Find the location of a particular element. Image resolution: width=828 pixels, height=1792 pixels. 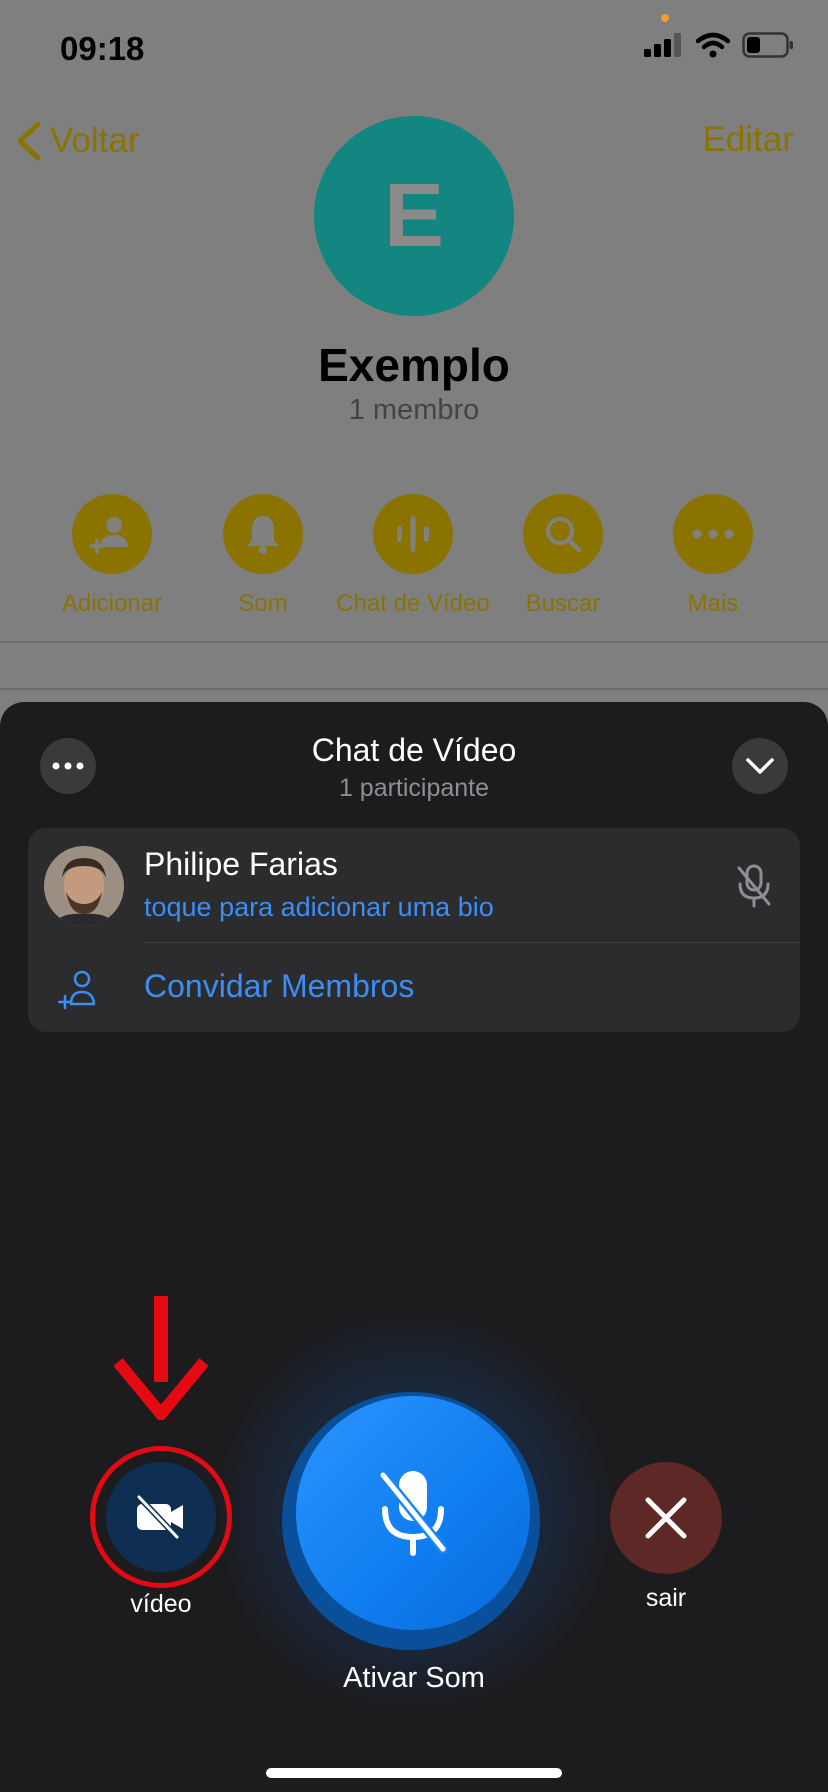

unmute-button is located at coordinates (413, 1513).